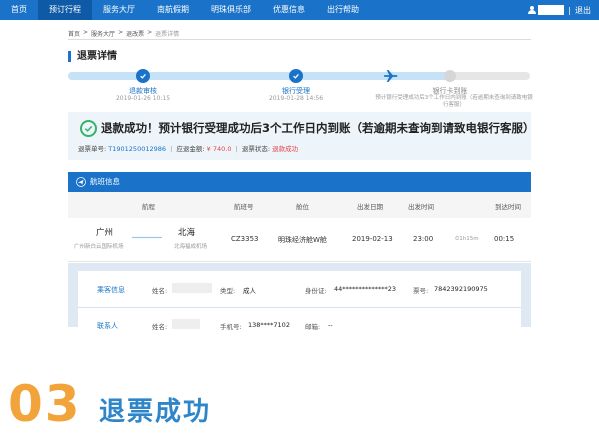 The image size is (599, 433). Describe the element at coordinates (249, 291) in the screenshot. I see `passenger-type: 成人` at that location.